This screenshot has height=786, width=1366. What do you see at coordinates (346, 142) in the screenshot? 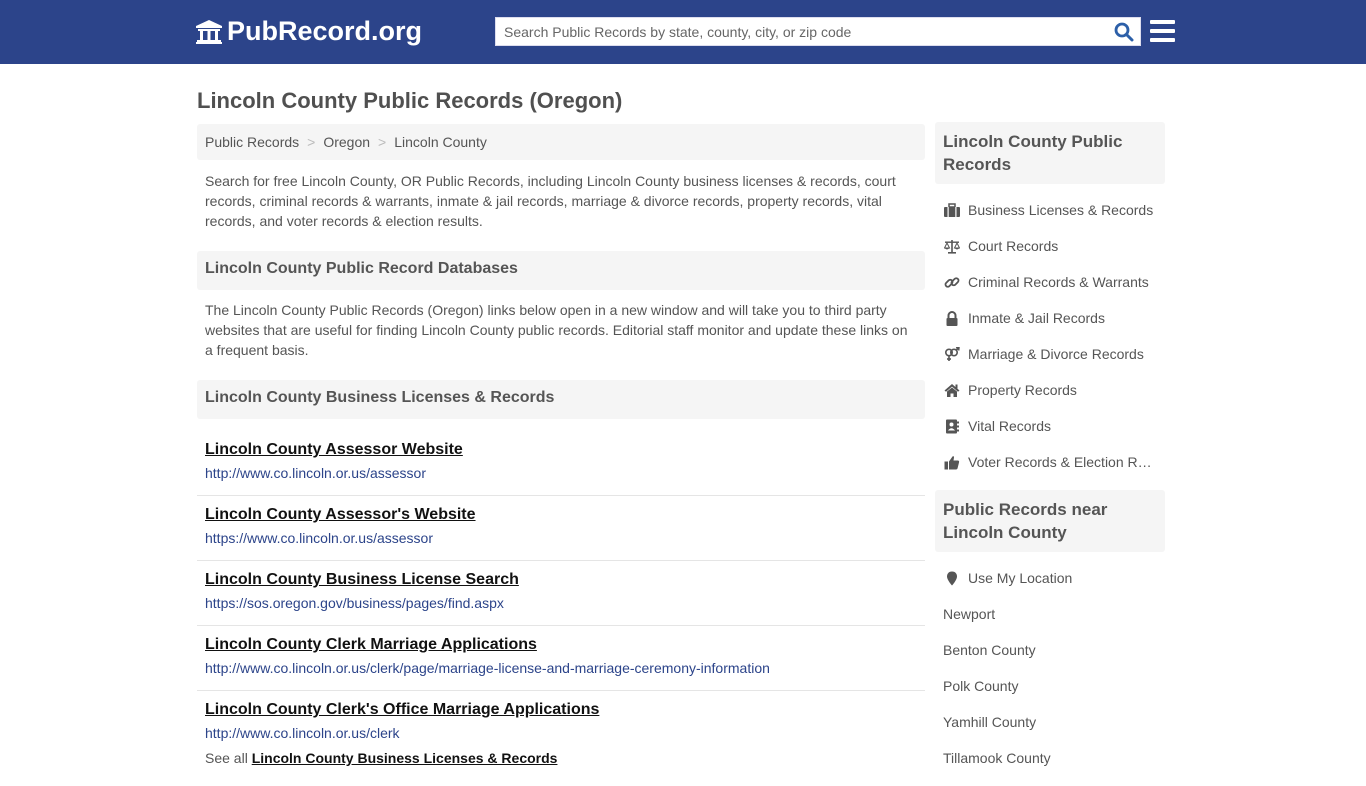
I see `breadcrumb-oregon: Oregon` at bounding box center [346, 142].